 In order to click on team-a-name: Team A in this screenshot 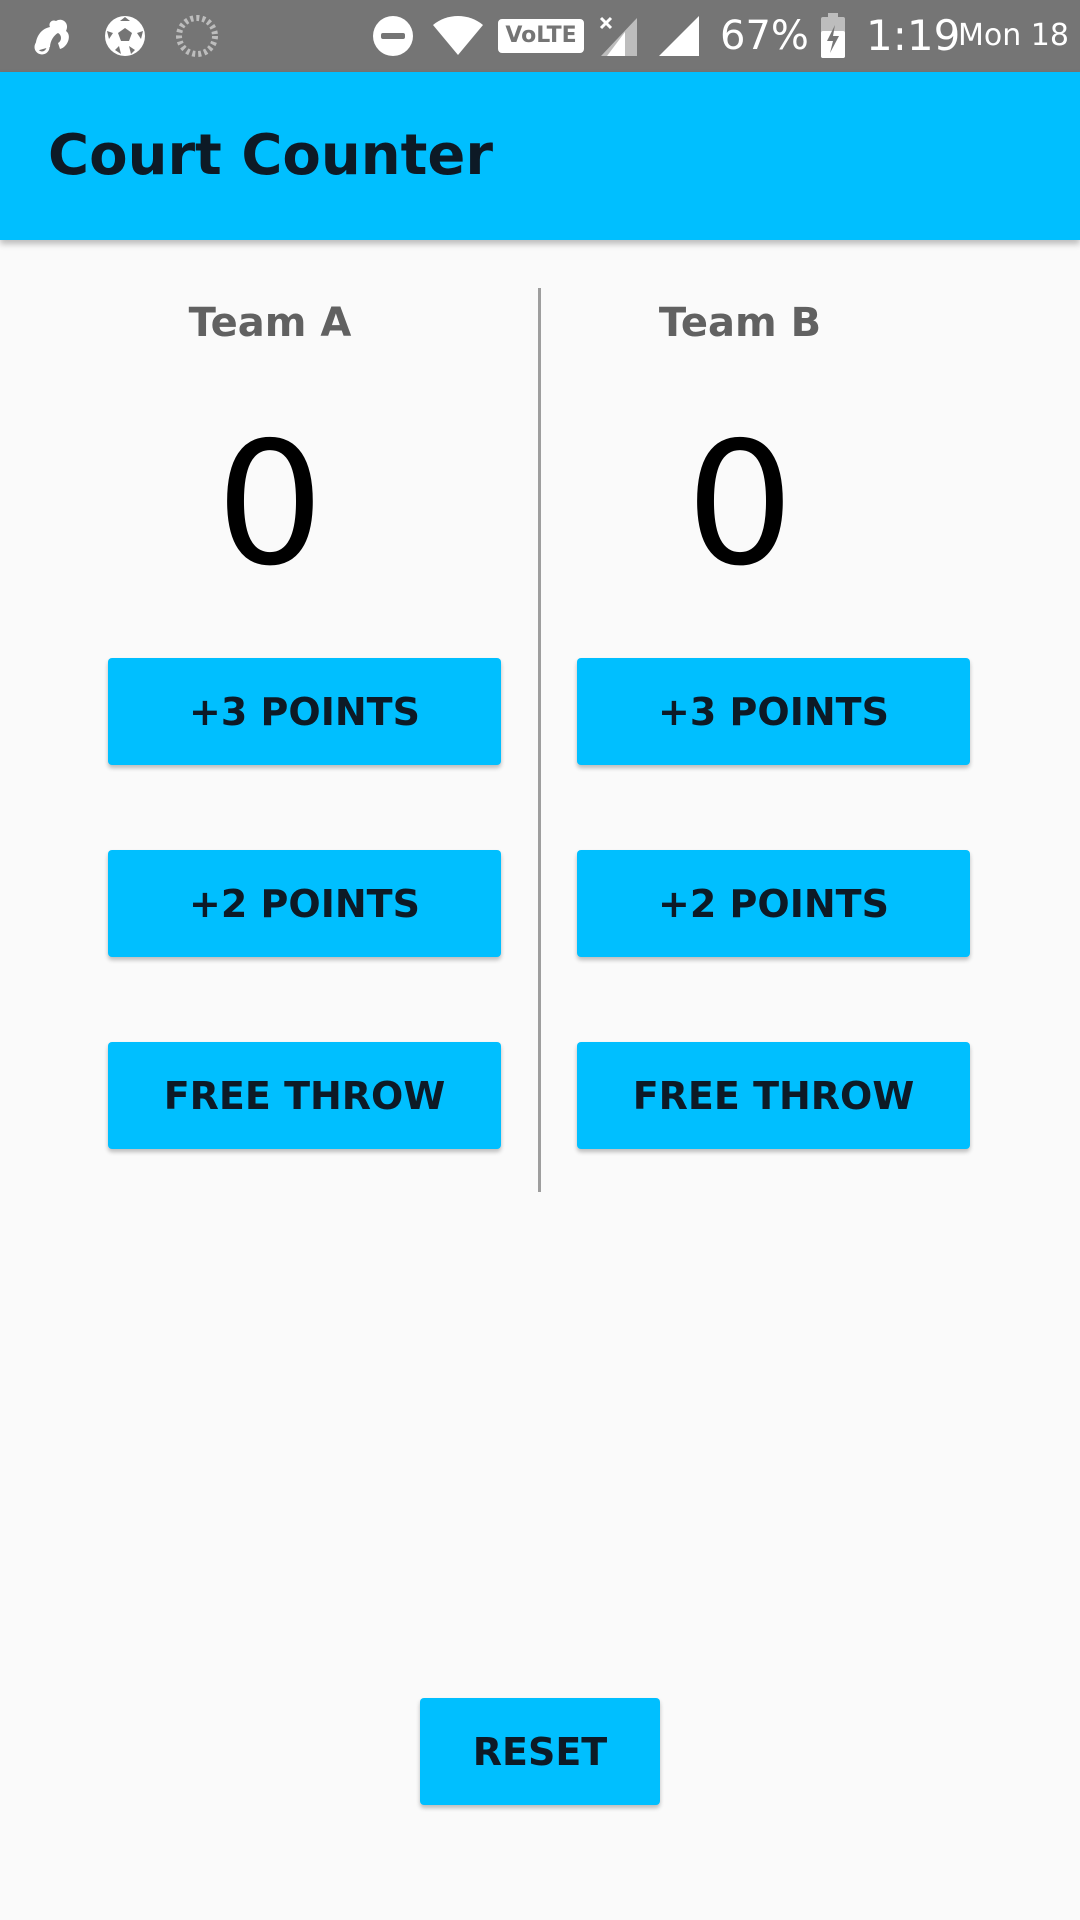, I will do `click(270, 323)`.